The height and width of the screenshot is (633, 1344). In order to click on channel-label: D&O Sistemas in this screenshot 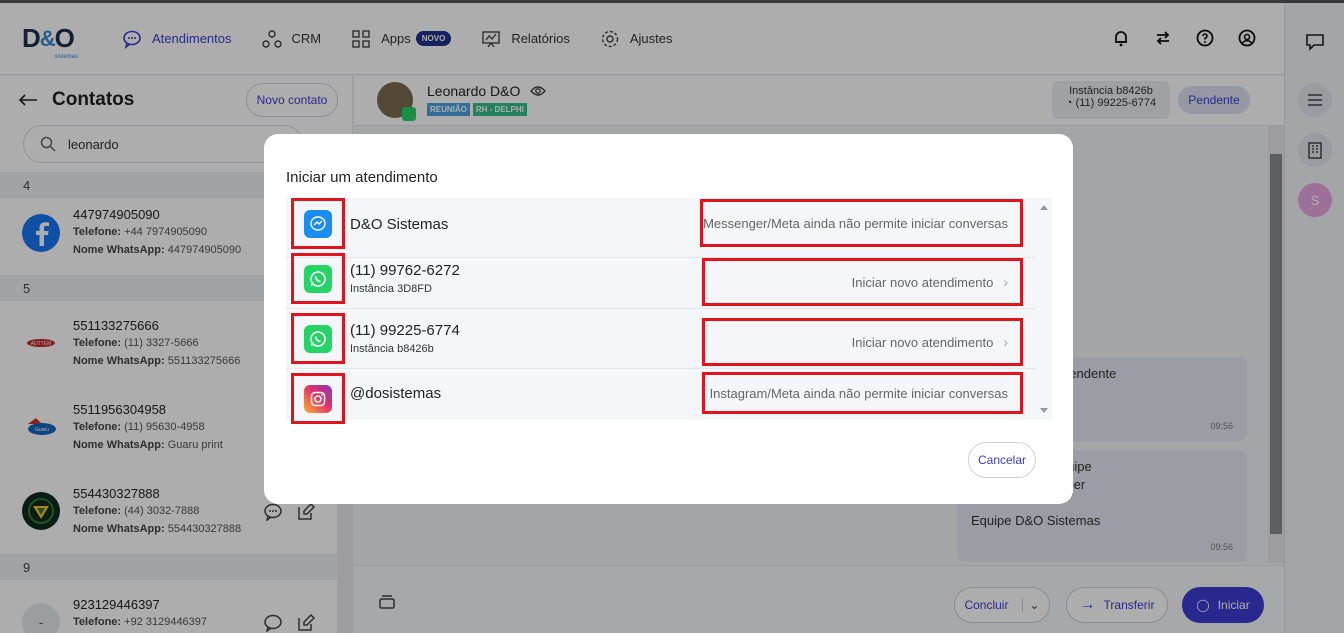, I will do `click(399, 224)`.